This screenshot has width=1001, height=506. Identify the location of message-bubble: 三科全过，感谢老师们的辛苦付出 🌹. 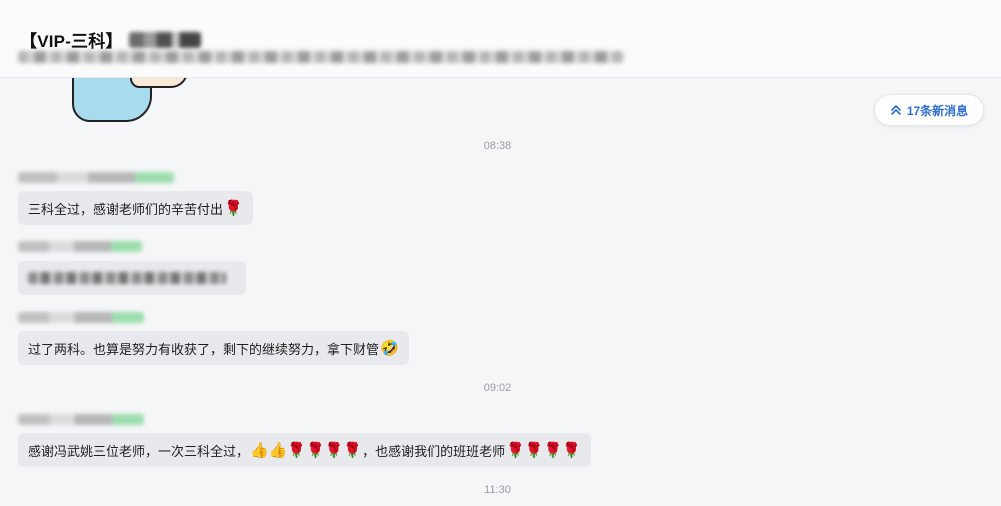
(135, 208).